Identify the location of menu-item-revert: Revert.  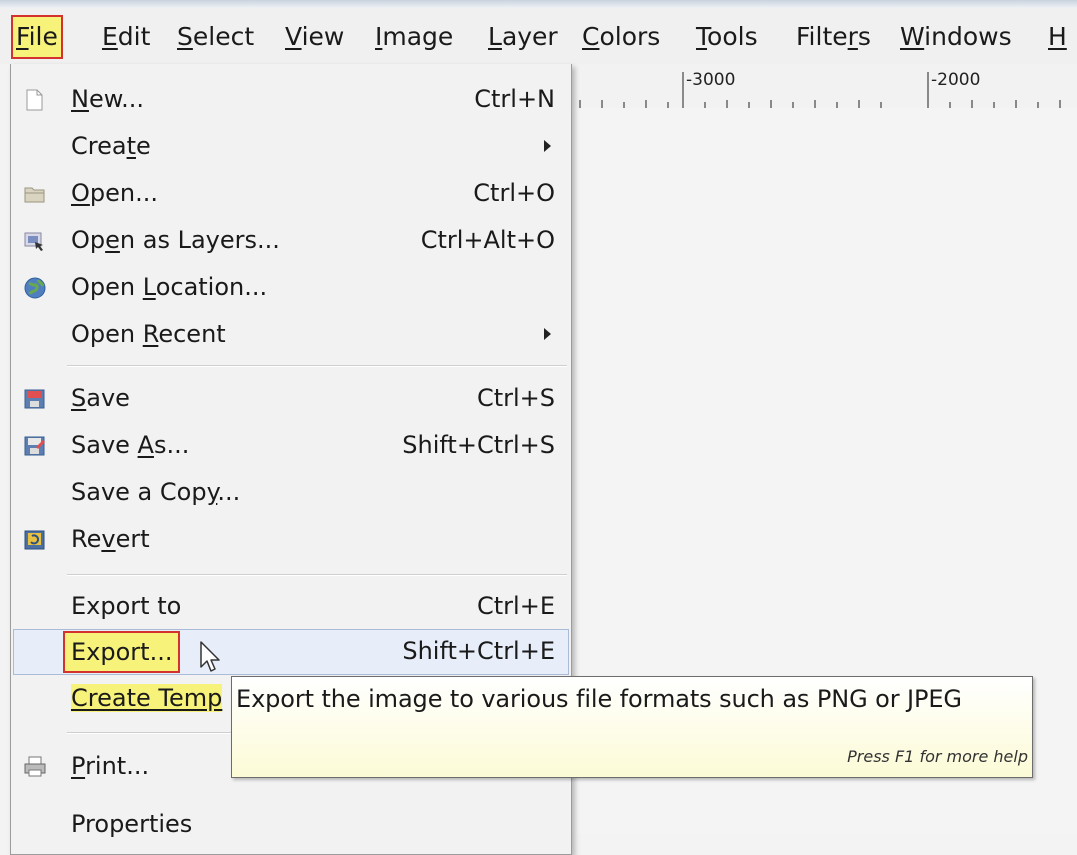
(291, 540).